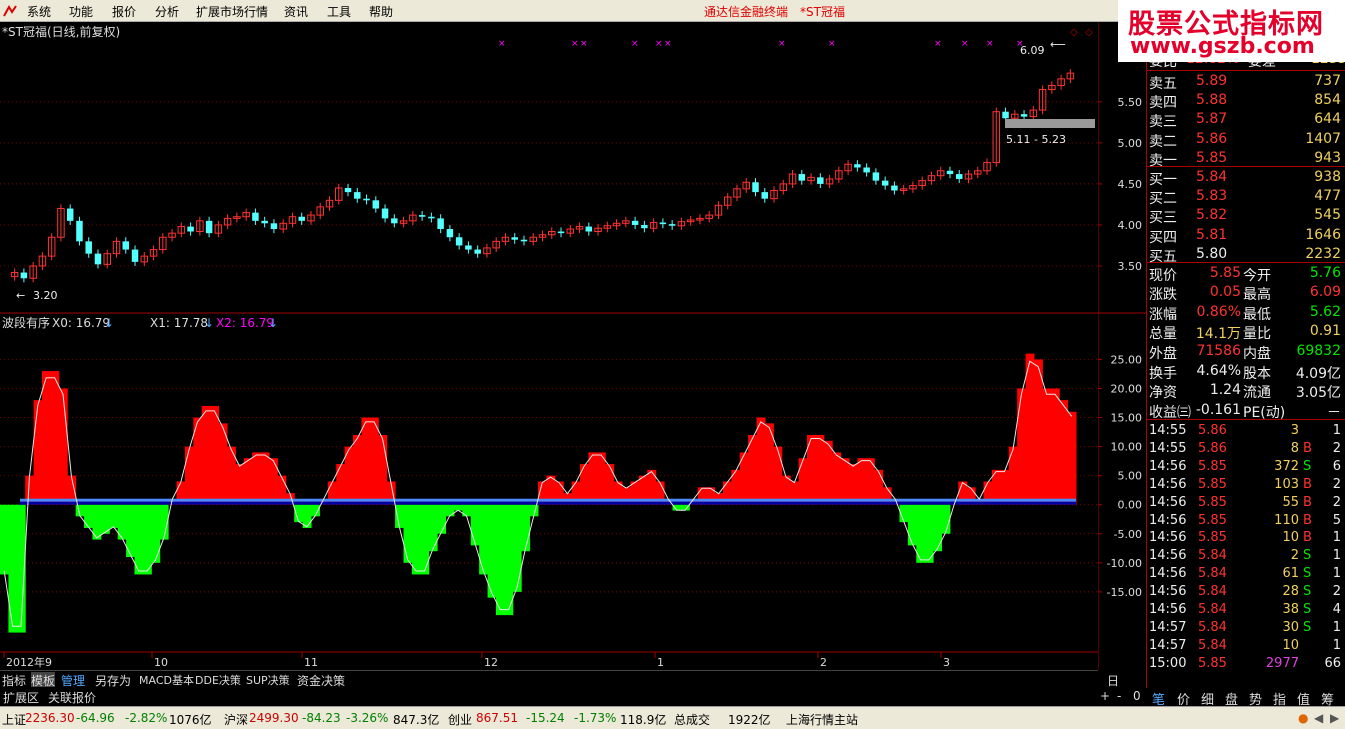 The width and height of the screenshot is (1345, 729). What do you see at coordinates (1225, 273) in the screenshot?
I see `stat-value: 5.85` at bounding box center [1225, 273].